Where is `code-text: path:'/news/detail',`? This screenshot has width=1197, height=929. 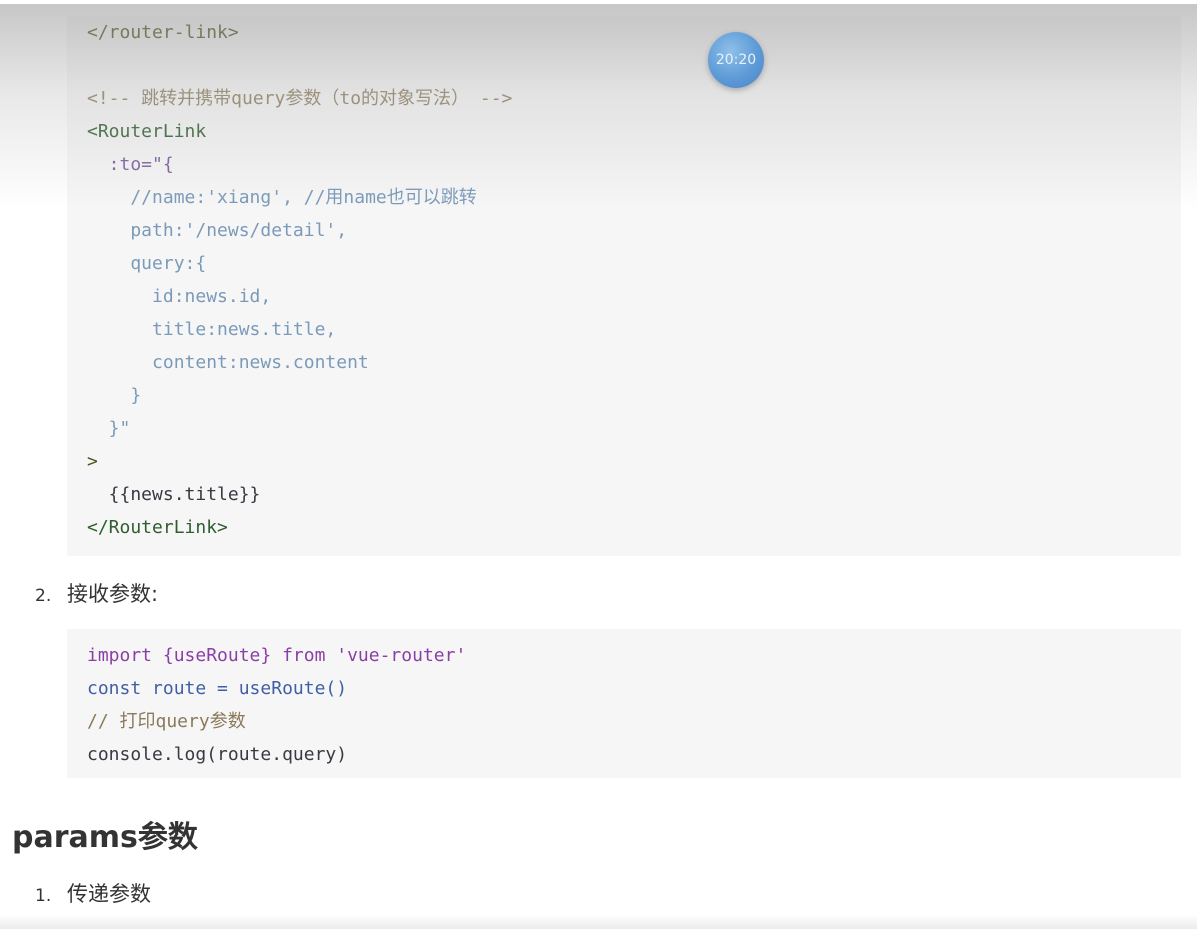
code-text: path:'/news/detail', is located at coordinates (217, 230).